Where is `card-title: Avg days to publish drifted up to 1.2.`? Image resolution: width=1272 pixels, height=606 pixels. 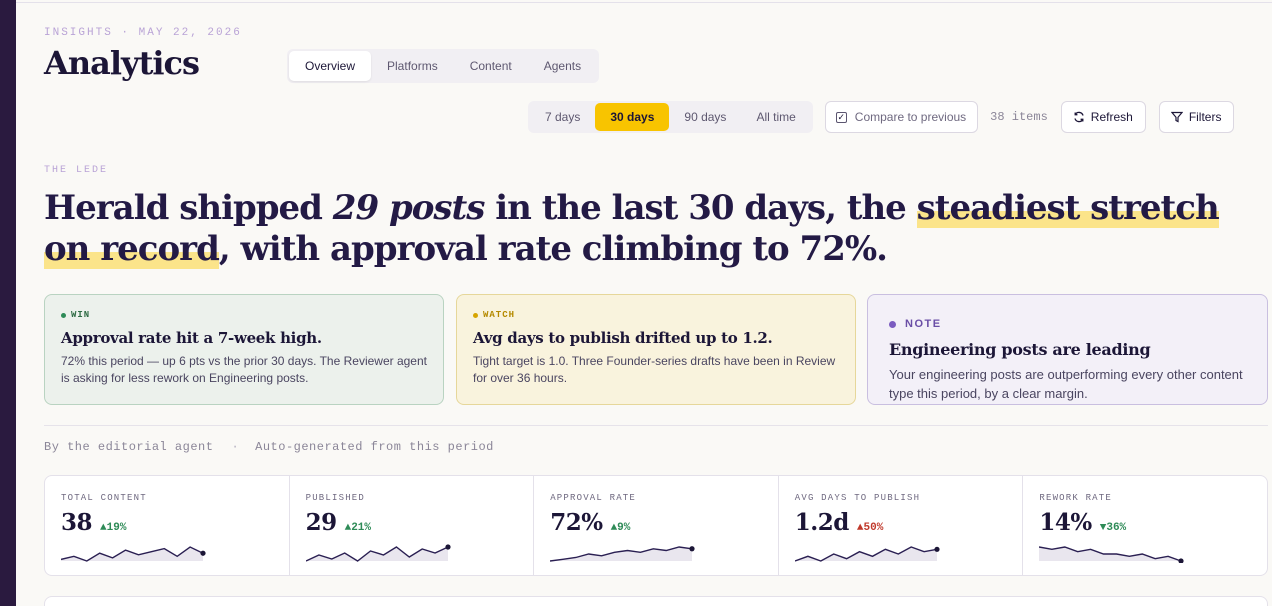 card-title: Avg days to publish drifted up to 1.2. is located at coordinates (623, 338).